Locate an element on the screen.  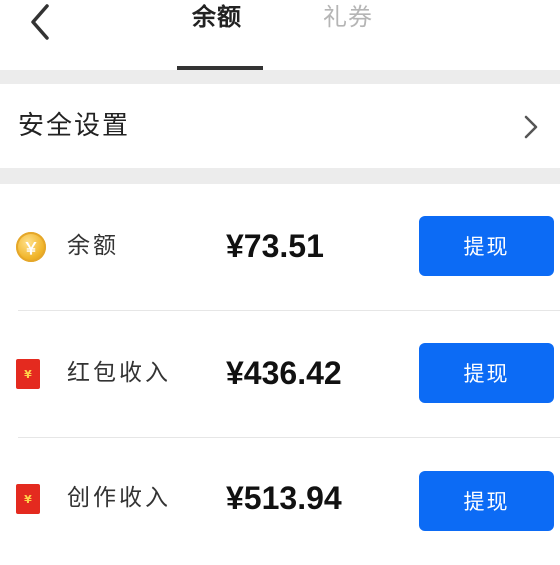
coin-glyph: ￥ is located at coordinates (30, 248).